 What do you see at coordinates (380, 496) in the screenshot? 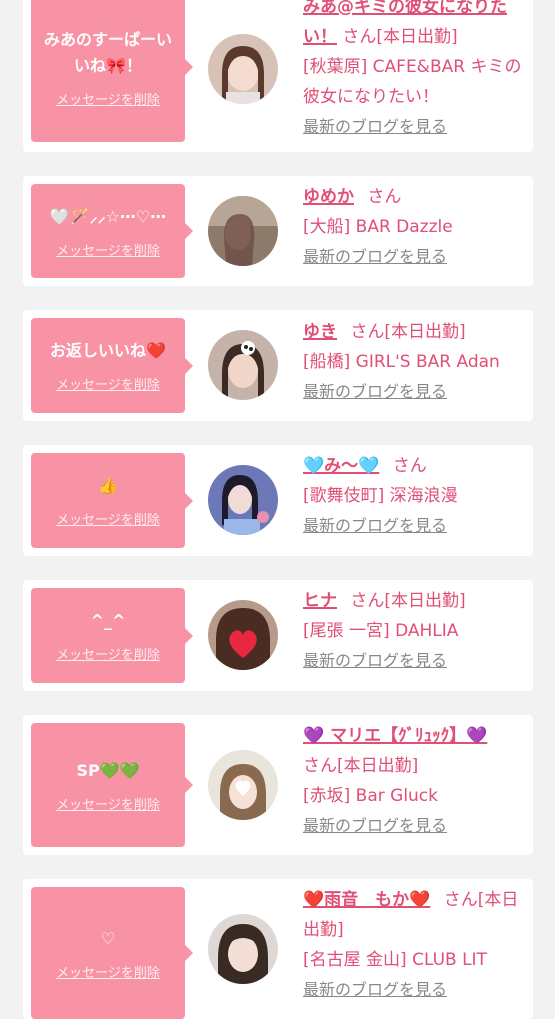
I see `shop-name: [歌舞伎町] 深海浪漫` at bounding box center [380, 496].